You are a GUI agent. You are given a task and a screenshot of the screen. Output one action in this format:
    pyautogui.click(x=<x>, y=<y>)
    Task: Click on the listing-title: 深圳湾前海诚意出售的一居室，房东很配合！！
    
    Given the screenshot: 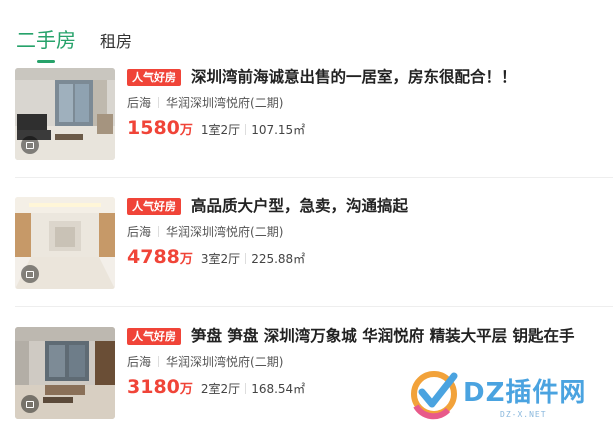 What is the action you would take?
    pyautogui.click(x=401, y=77)
    